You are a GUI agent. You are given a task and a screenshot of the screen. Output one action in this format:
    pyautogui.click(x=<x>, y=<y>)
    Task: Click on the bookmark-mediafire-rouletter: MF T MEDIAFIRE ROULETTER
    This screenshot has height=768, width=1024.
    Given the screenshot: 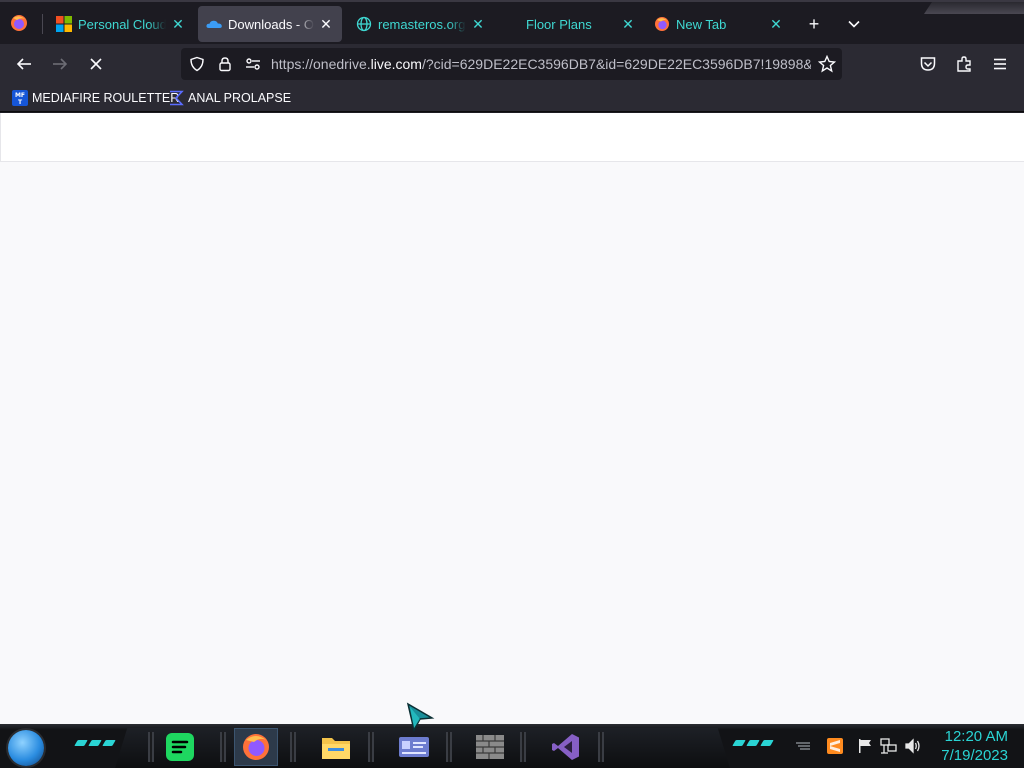 What is the action you would take?
    pyautogui.click(x=95, y=98)
    